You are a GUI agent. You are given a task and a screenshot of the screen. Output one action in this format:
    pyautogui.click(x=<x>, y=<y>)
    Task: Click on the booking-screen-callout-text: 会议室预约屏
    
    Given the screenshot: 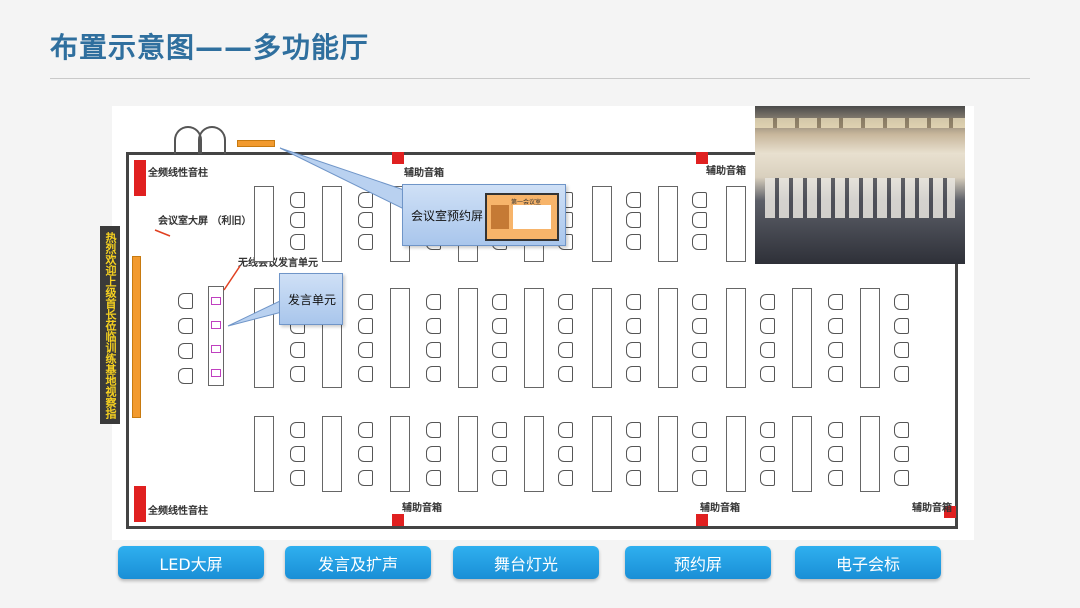 What is the action you would take?
    pyautogui.click(x=447, y=216)
    